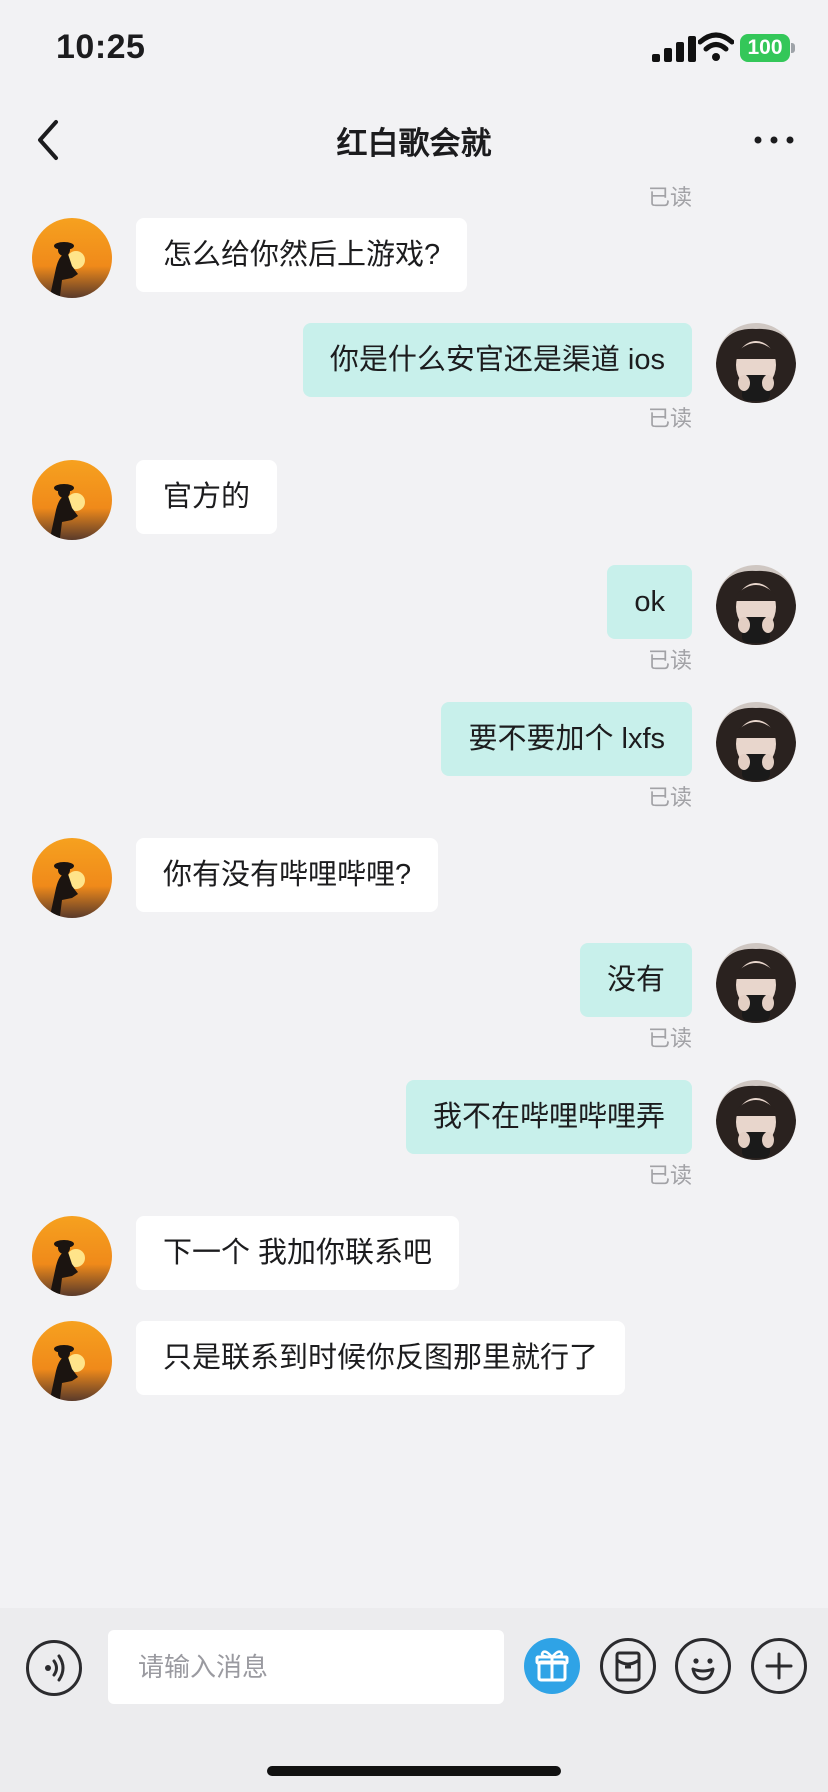 The image size is (828, 1792). What do you see at coordinates (548, 1117) in the screenshot?
I see `message-bubble-outgoing: 我不在哔哩哔哩弄` at bounding box center [548, 1117].